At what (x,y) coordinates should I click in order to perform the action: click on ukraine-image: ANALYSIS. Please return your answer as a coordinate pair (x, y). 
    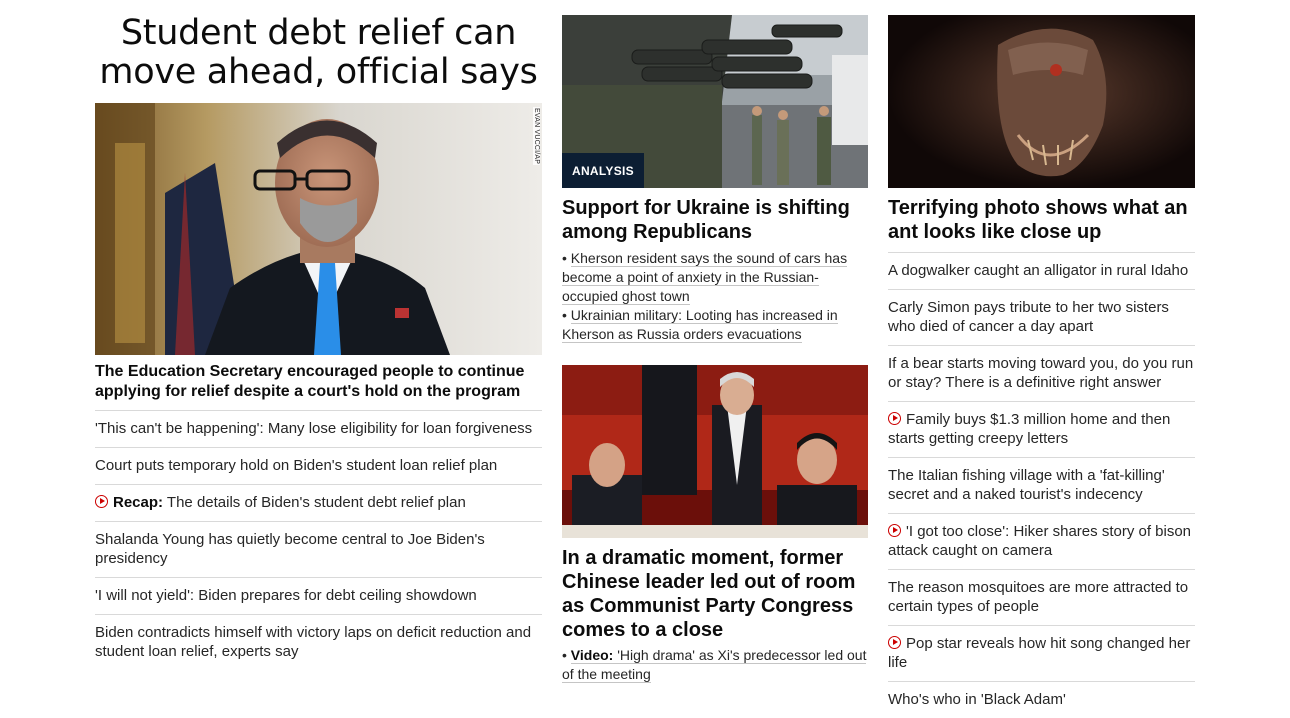
    Looking at the image, I should click on (715, 101).